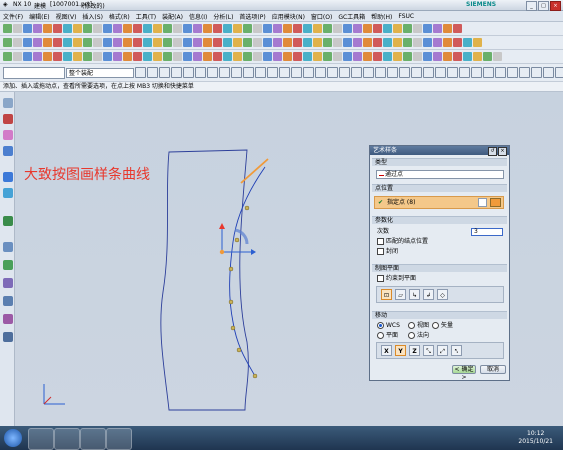 This screenshot has width=563, height=450. Describe the element at coordinates (555, 6) in the screenshot. I see `close-button: ×` at that location.